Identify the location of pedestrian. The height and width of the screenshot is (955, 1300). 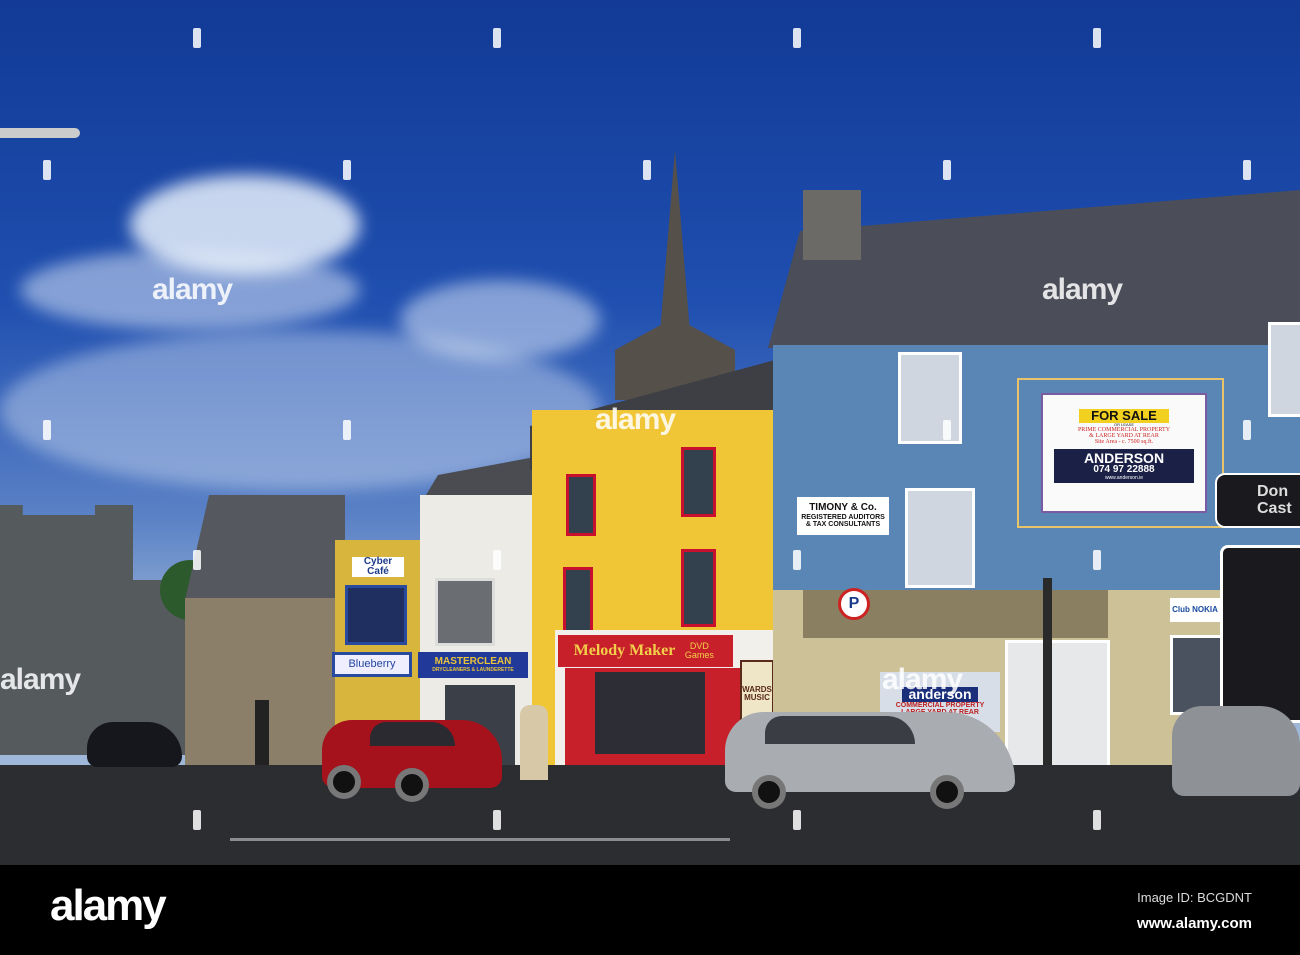
(534, 742).